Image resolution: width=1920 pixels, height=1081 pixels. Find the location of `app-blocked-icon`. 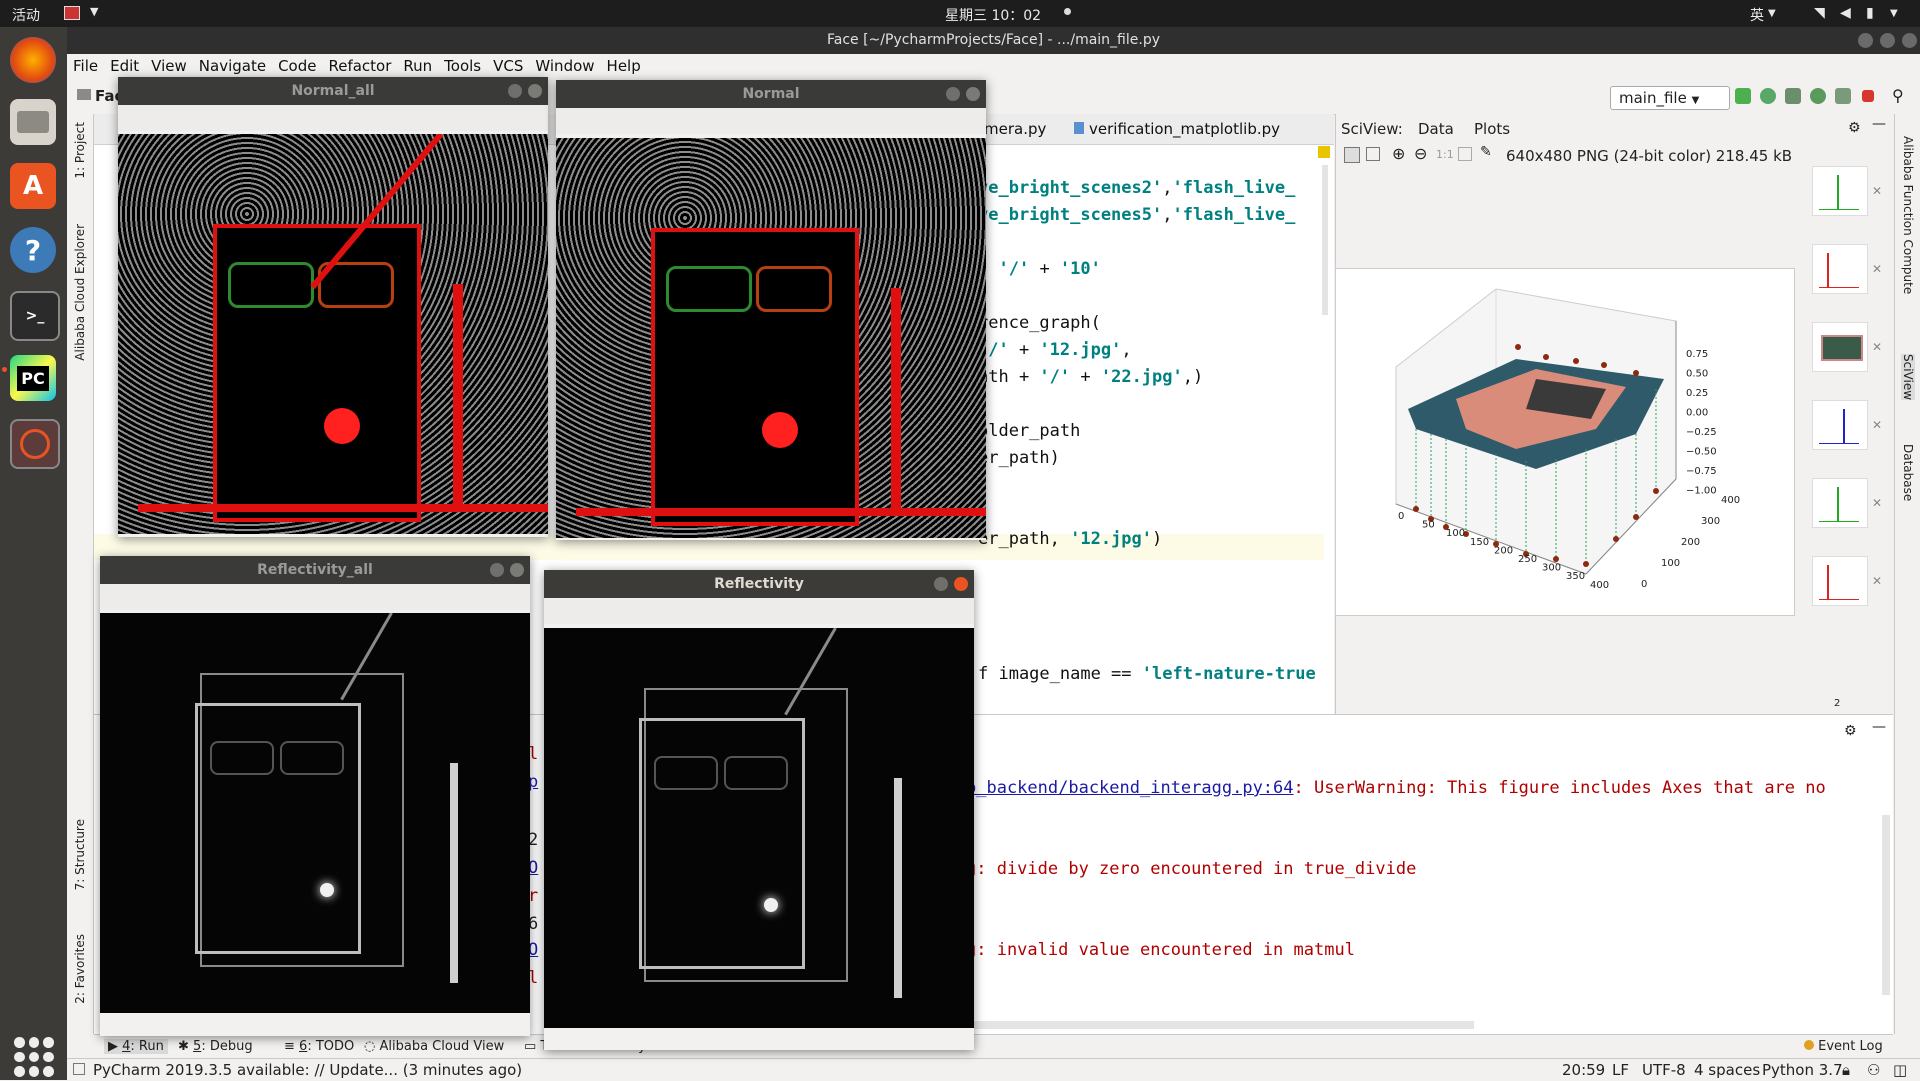

app-blocked-icon is located at coordinates (35, 444).